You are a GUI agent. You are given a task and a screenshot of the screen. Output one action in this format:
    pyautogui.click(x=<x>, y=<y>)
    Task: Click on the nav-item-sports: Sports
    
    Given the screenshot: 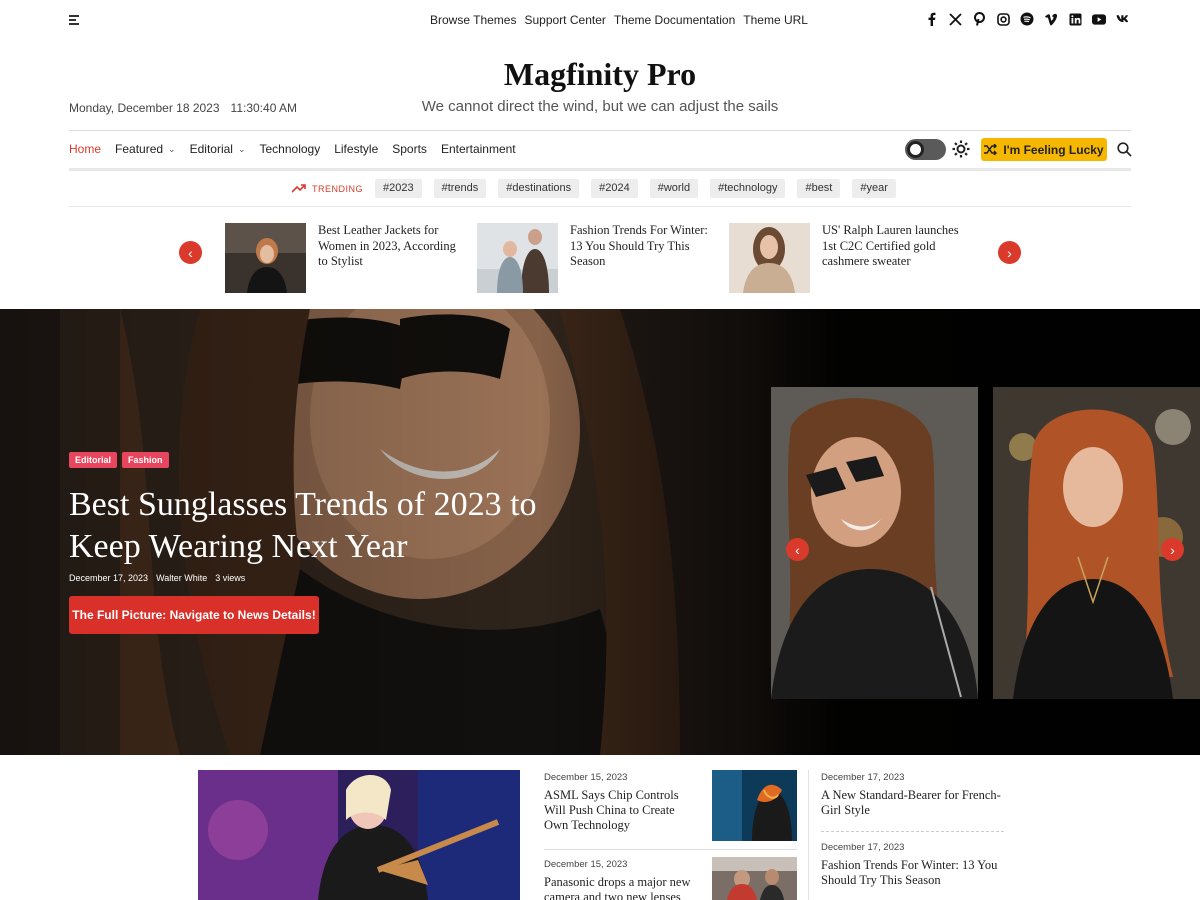 What is the action you would take?
    pyautogui.click(x=409, y=149)
    